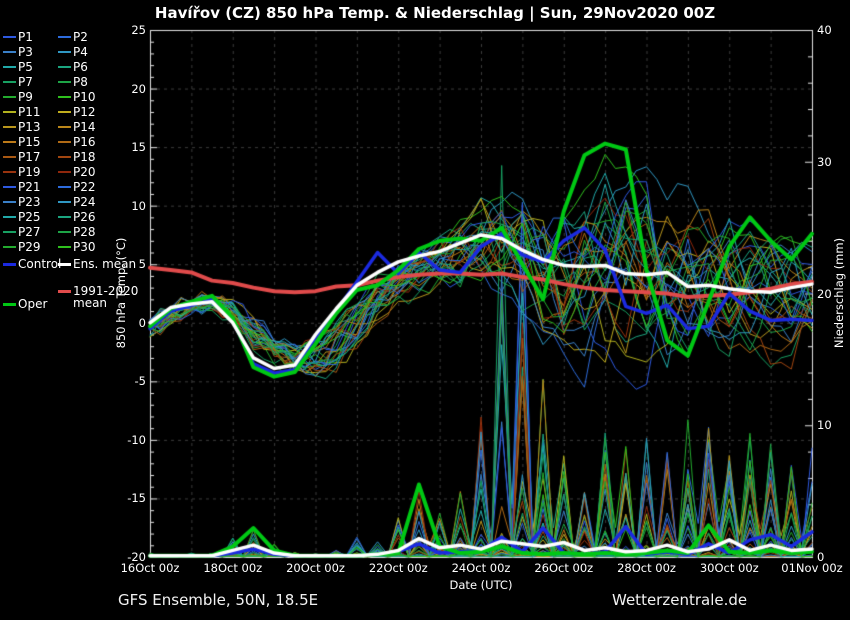 This screenshot has width=850, height=620. Describe the element at coordinates (77, 217) in the screenshot. I see `legend-item-p26: P26` at that location.